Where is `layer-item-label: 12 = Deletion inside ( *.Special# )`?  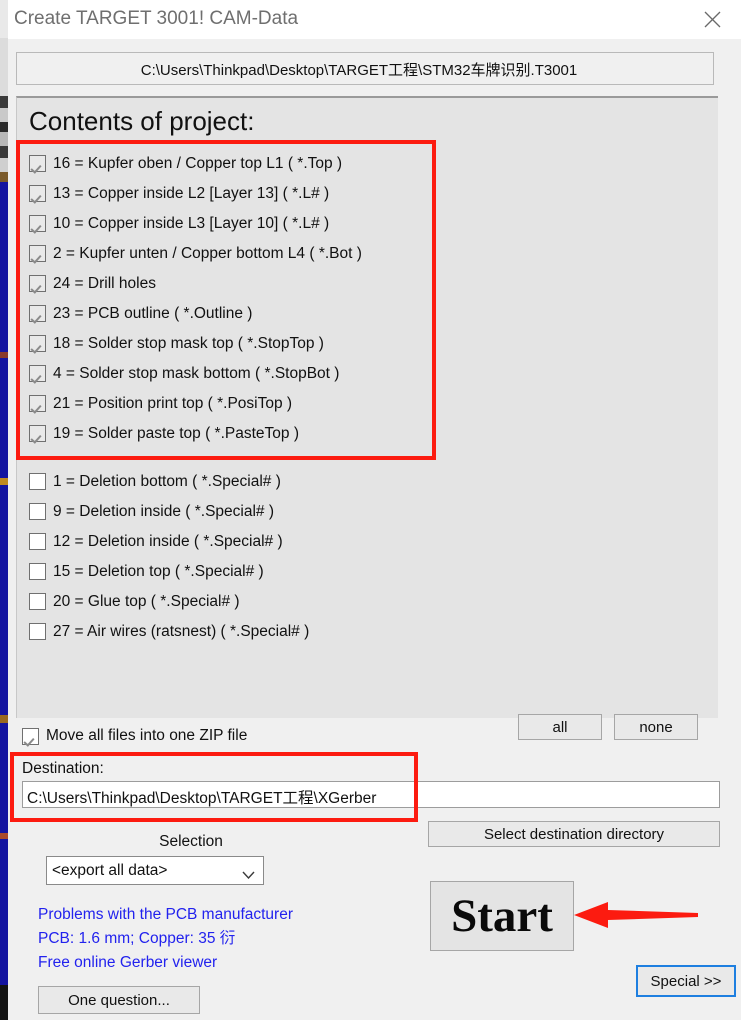
layer-item-label: 12 = Deletion inside ( *.Special# ) is located at coordinates (168, 541).